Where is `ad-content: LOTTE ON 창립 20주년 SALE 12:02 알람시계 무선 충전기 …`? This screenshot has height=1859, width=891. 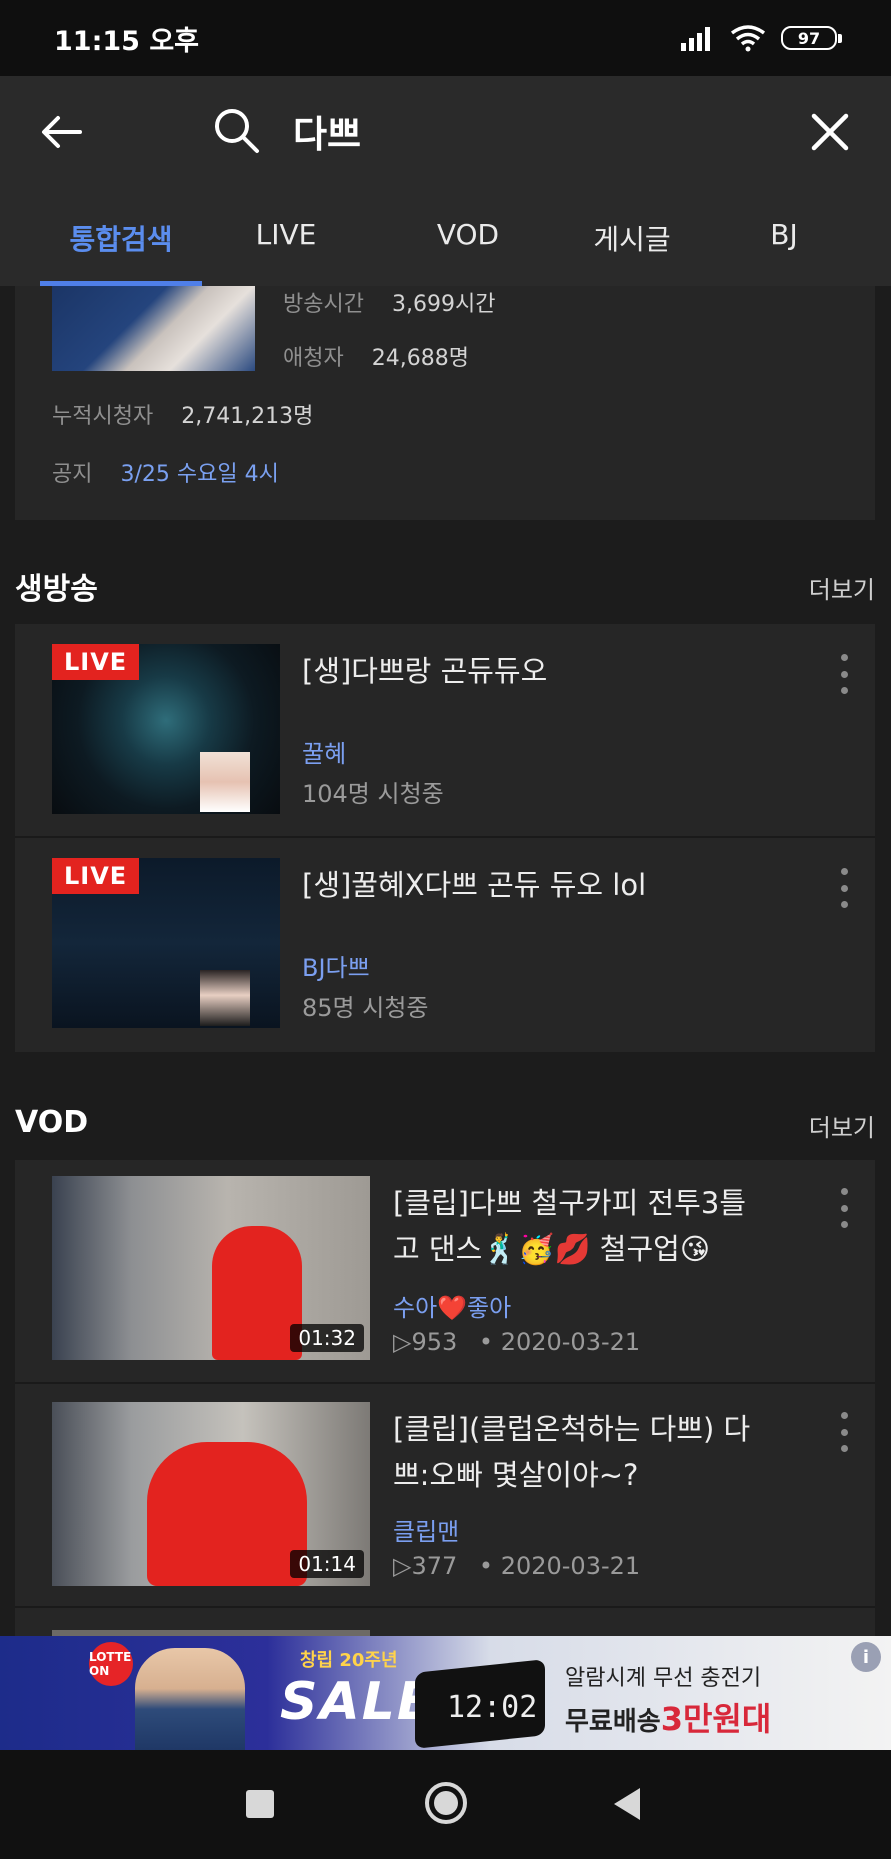
ad-content: LOTTE ON 창립 20주년 SALE 12:02 알람시계 무선 충전기 … is located at coordinates (445, 1693).